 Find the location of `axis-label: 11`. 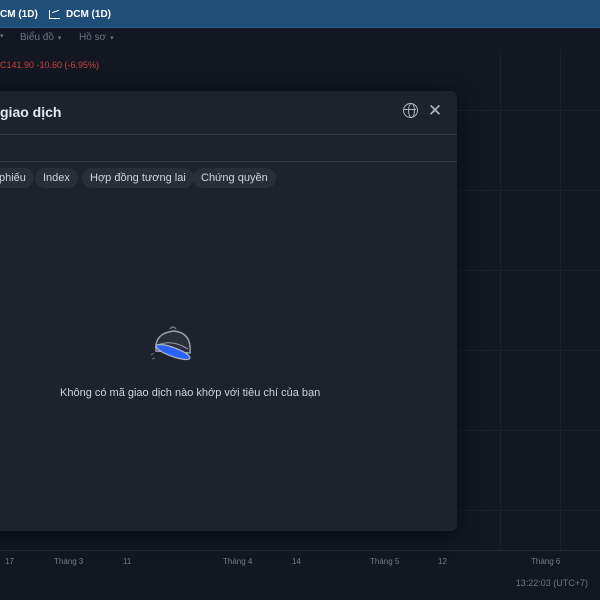

axis-label: 11 is located at coordinates (127, 561).